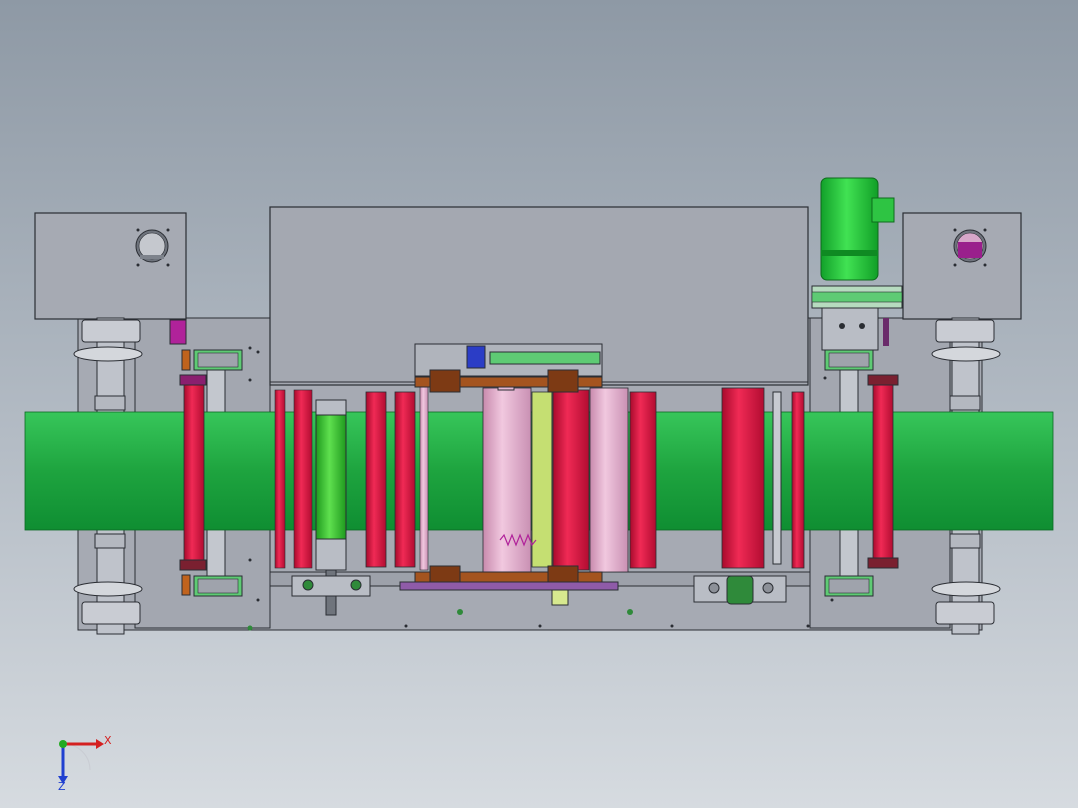 This screenshot has height=808, width=1078. I want to click on z-axis-label: Z, so click(62, 786).